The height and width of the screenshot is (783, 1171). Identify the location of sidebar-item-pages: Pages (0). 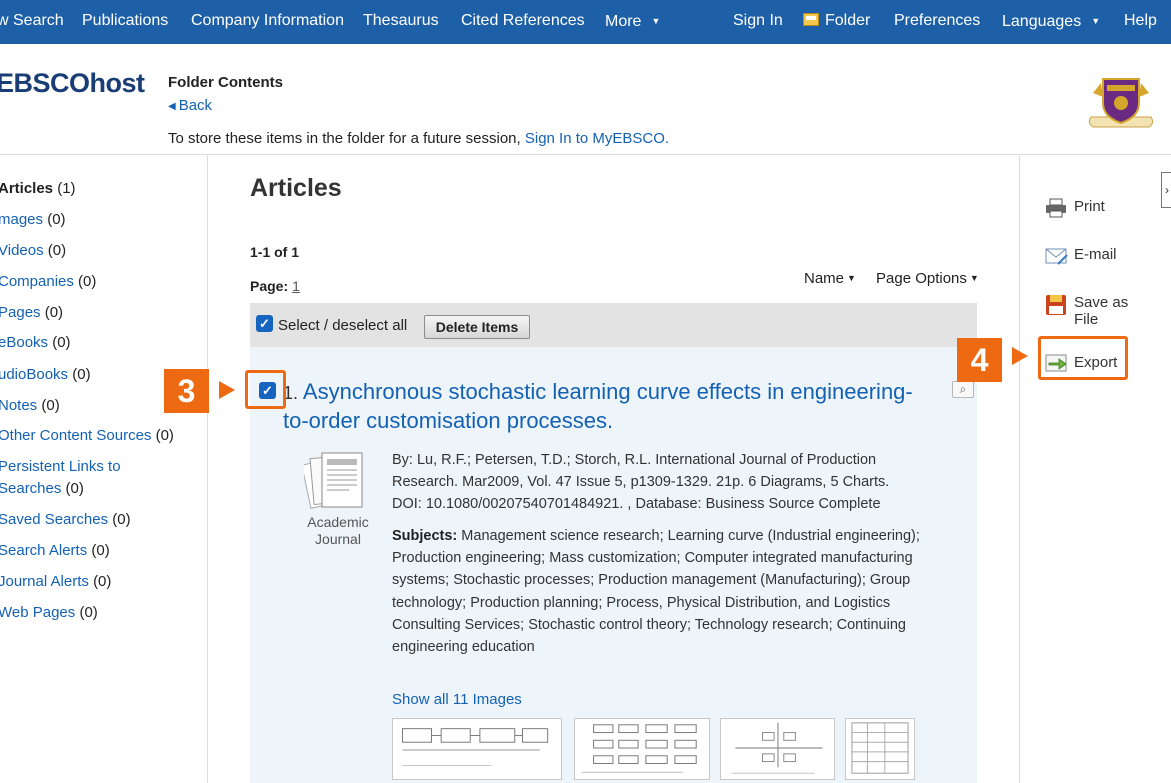
(31, 313).